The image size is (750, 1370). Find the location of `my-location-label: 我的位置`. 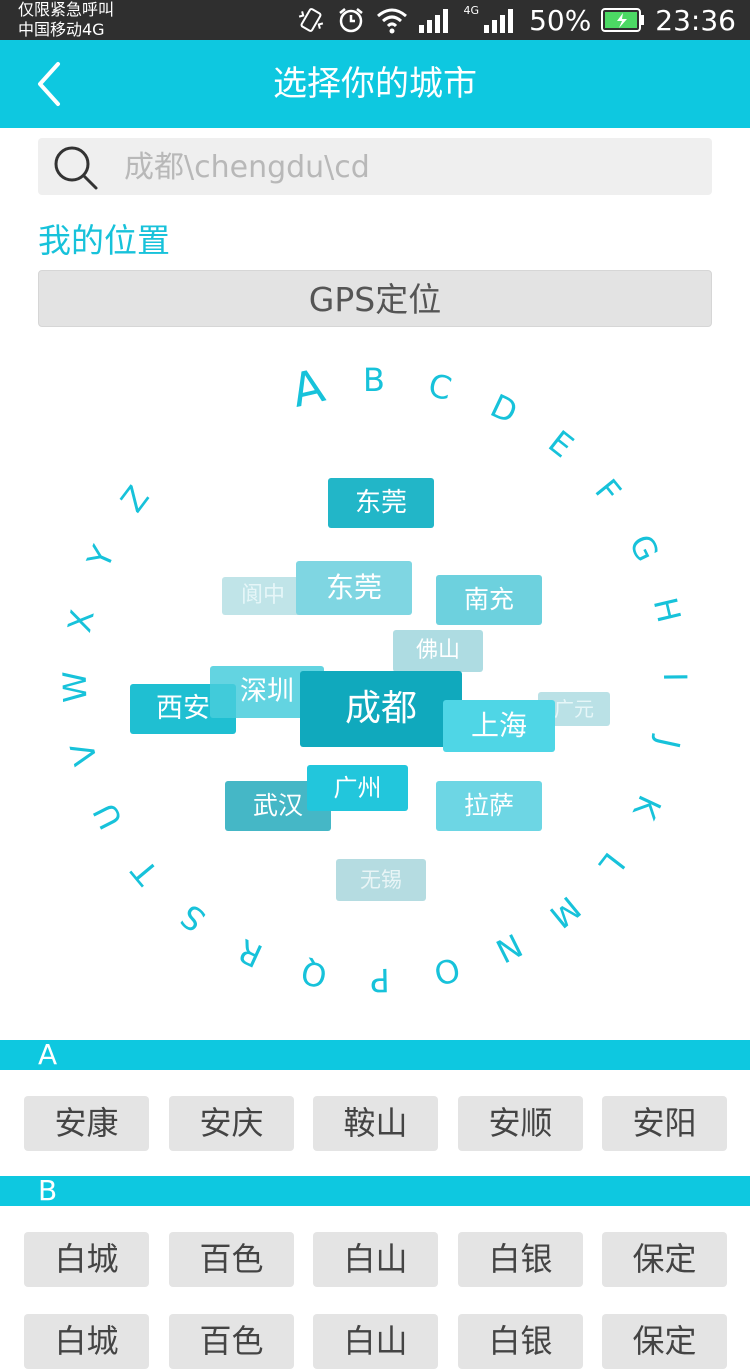

my-location-label: 我的位置 is located at coordinates (104, 240).